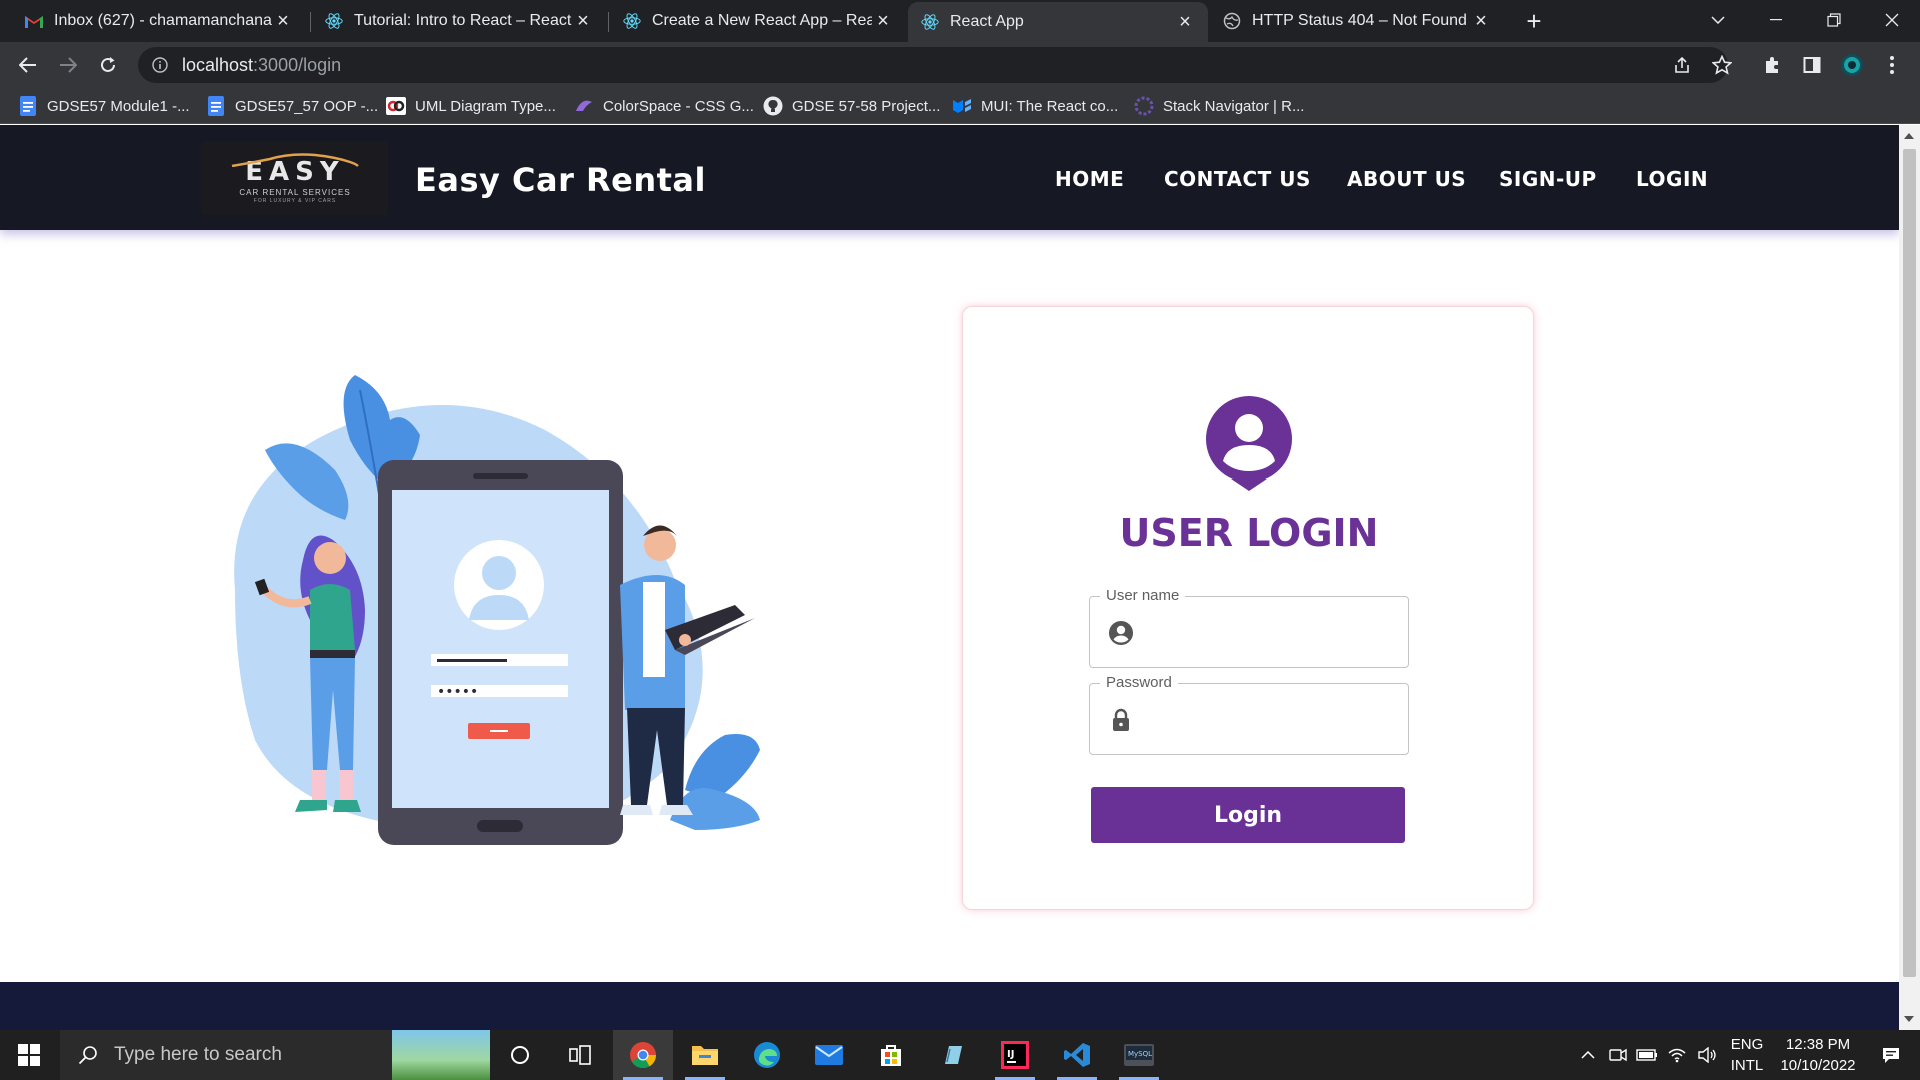 Image resolution: width=1920 pixels, height=1080 pixels. What do you see at coordinates (295, 160) in the screenshot?
I see `car-silhouette-icon` at bounding box center [295, 160].